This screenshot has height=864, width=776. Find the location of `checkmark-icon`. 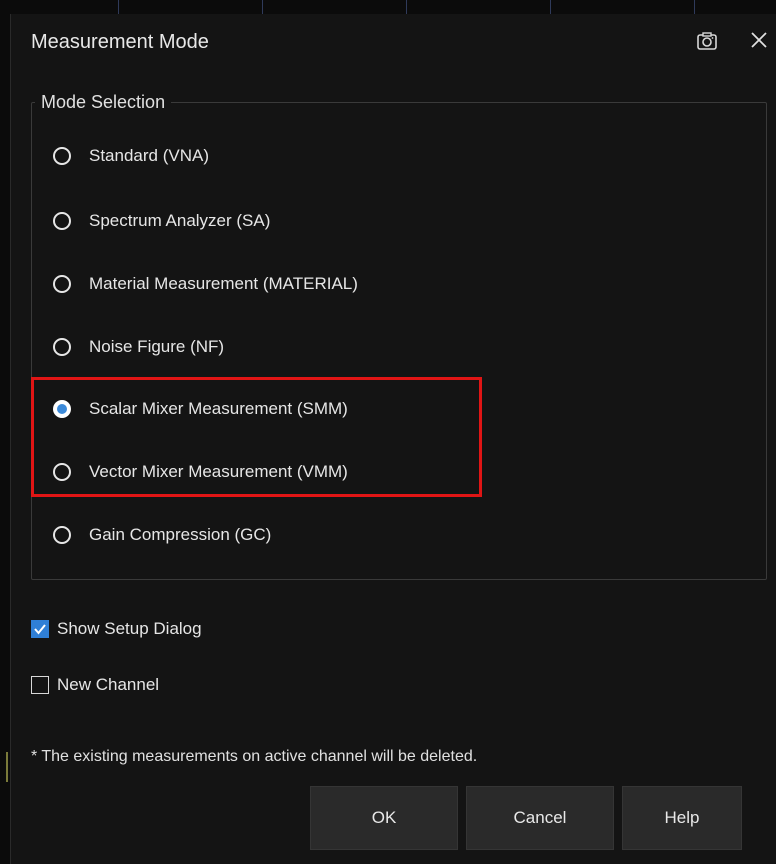

checkmark-icon is located at coordinates (40, 629).